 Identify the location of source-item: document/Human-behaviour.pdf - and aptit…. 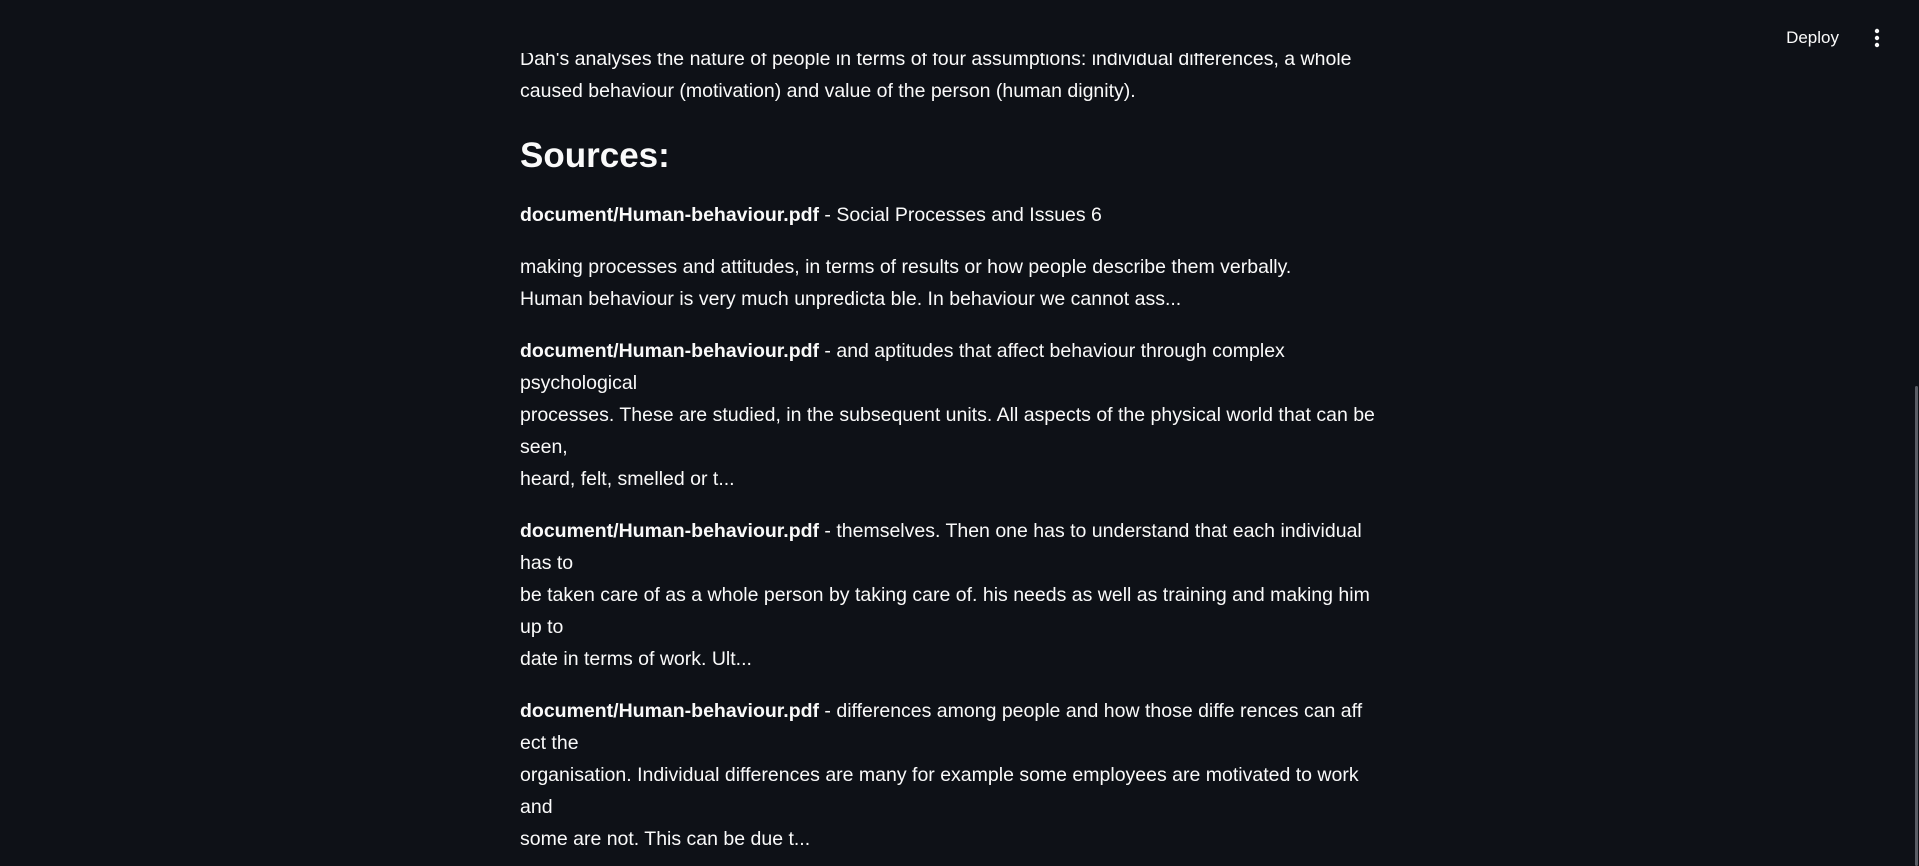
(955, 415).